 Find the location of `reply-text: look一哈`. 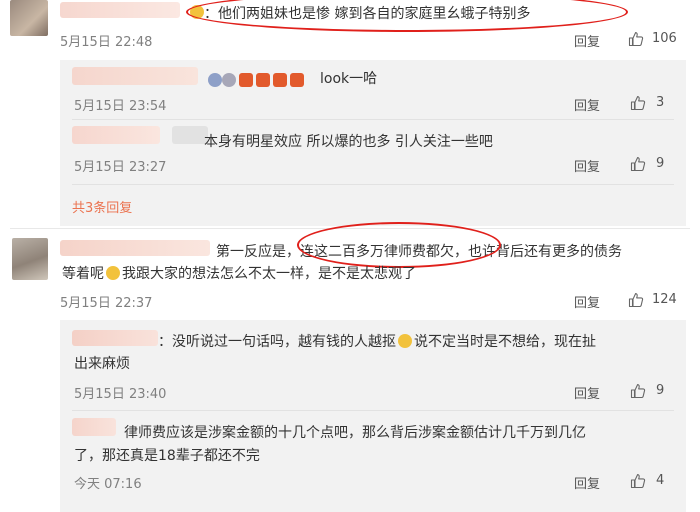

reply-text: look一哈 is located at coordinates (349, 79).